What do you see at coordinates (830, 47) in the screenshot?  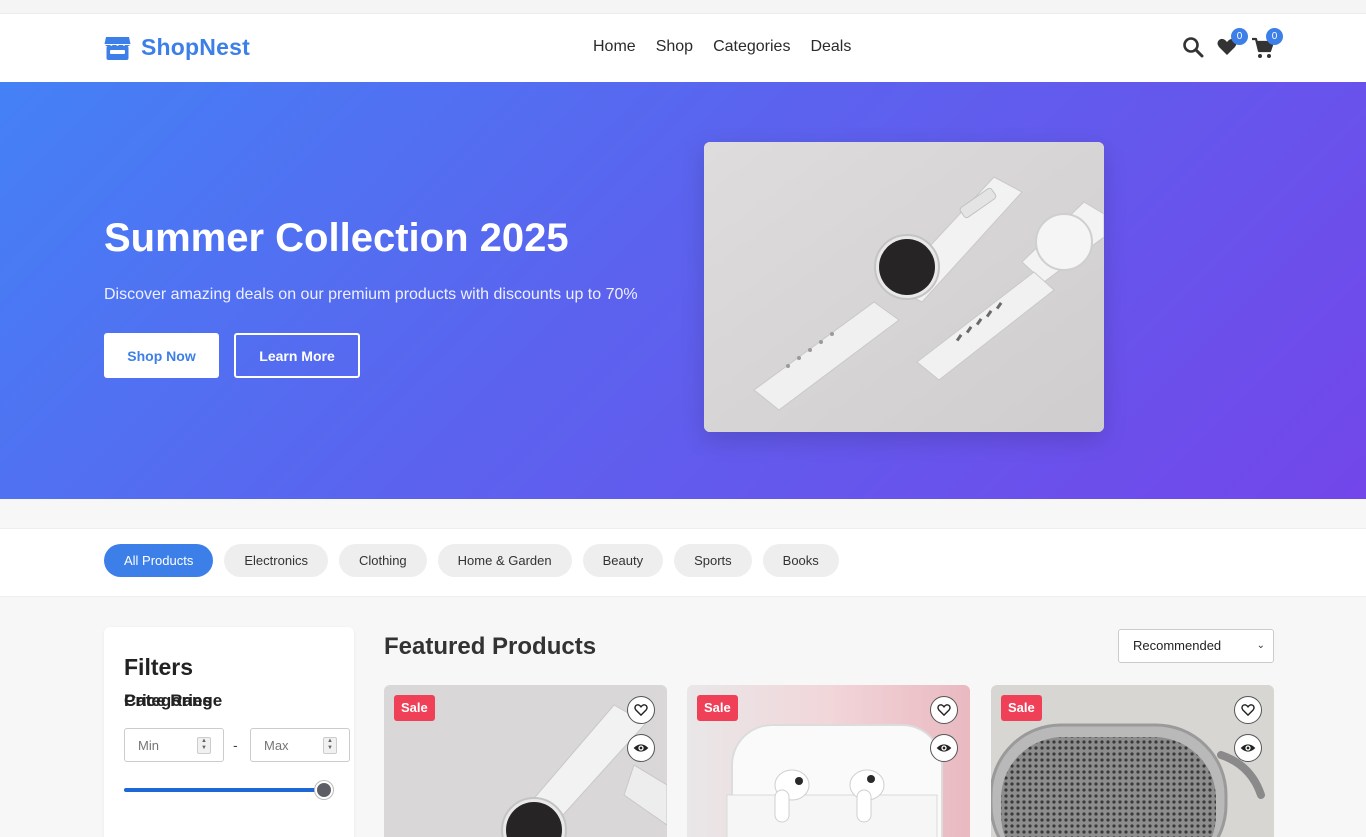 I see `nav-deals: Deals` at bounding box center [830, 47].